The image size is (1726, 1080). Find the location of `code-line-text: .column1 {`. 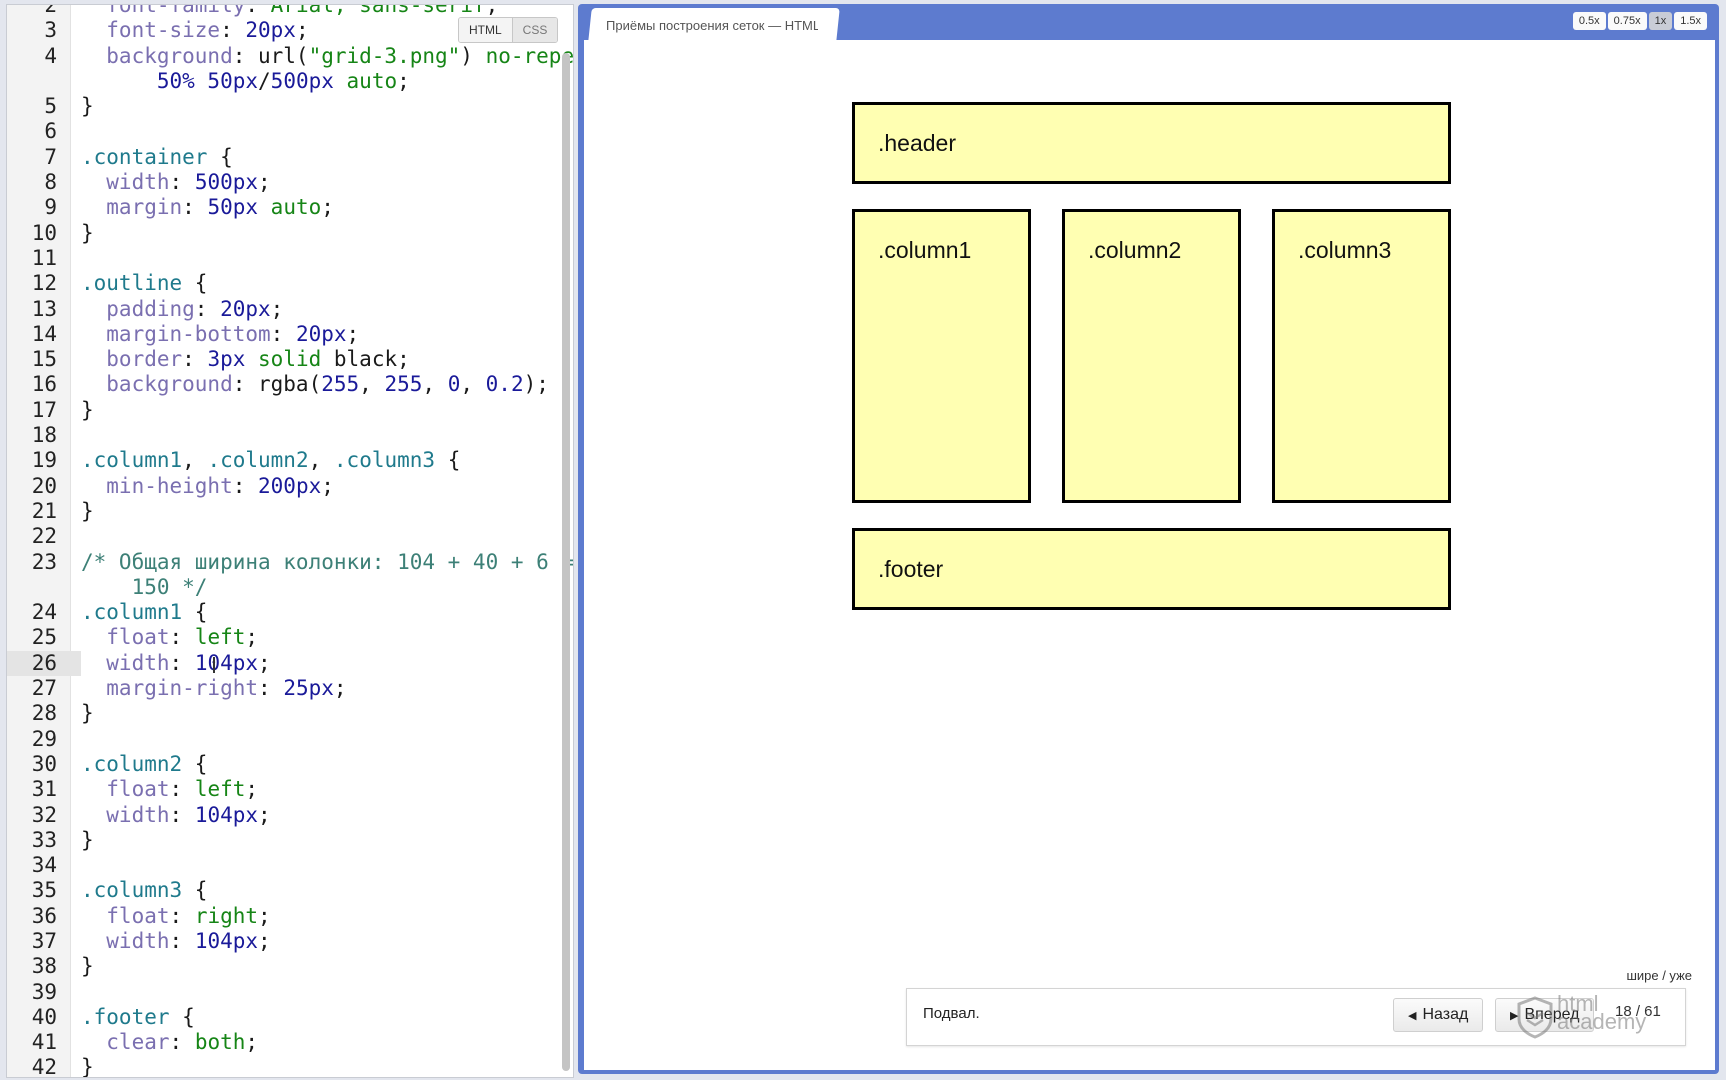

code-line-text: .column1 { is located at coordinates (324, 612).